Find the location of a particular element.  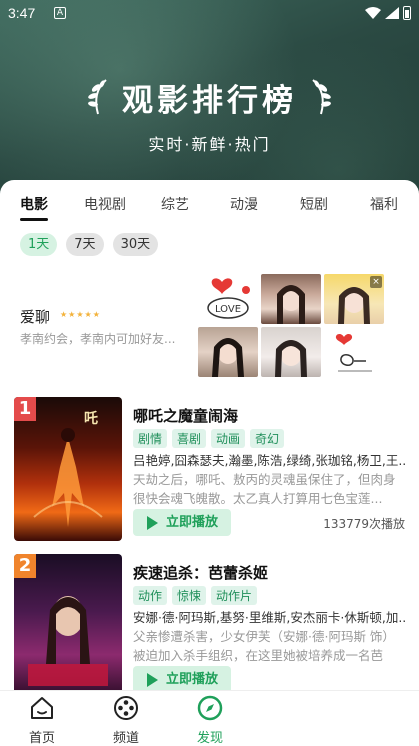

tab-anime: 动漫 is located at coordinates (244, 204).